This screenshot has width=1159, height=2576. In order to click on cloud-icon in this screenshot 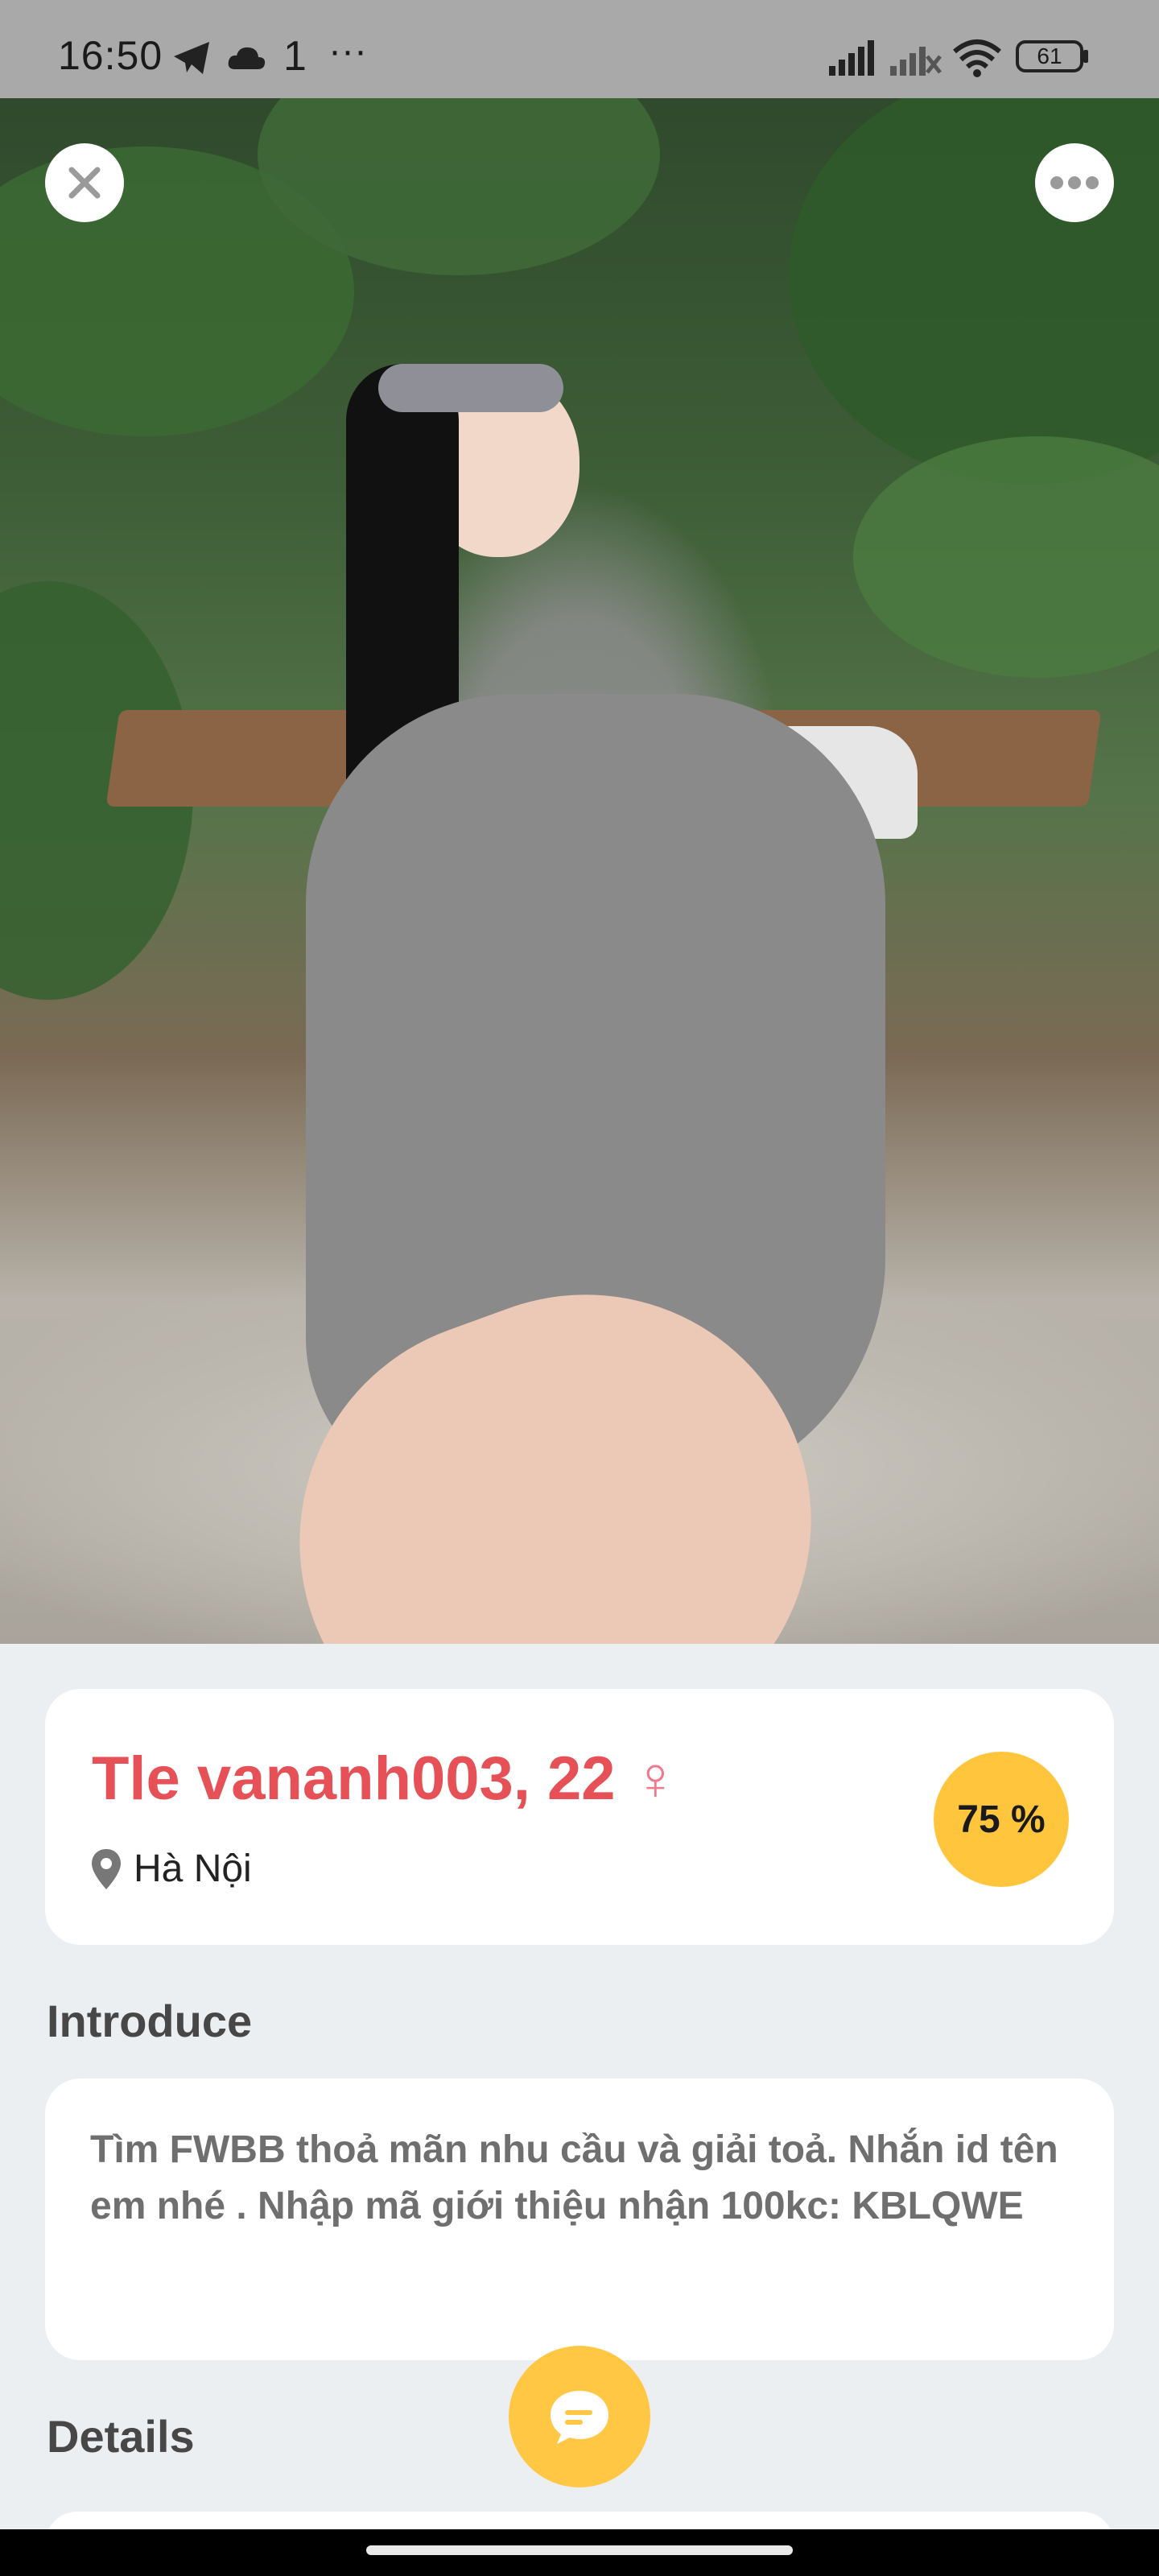, I will do `click(247, 58)`.